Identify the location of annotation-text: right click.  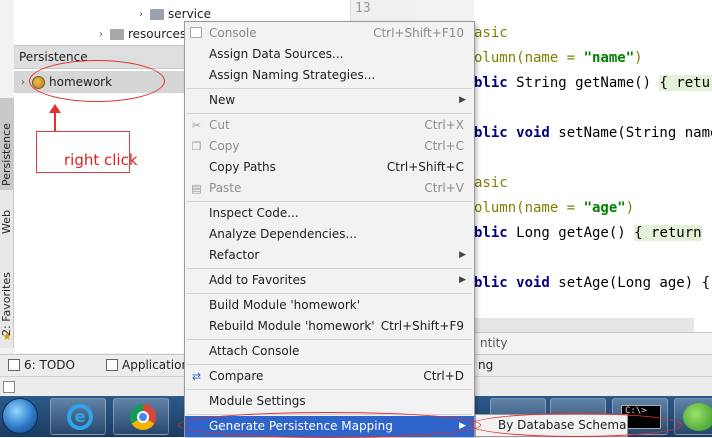
(101, 160).